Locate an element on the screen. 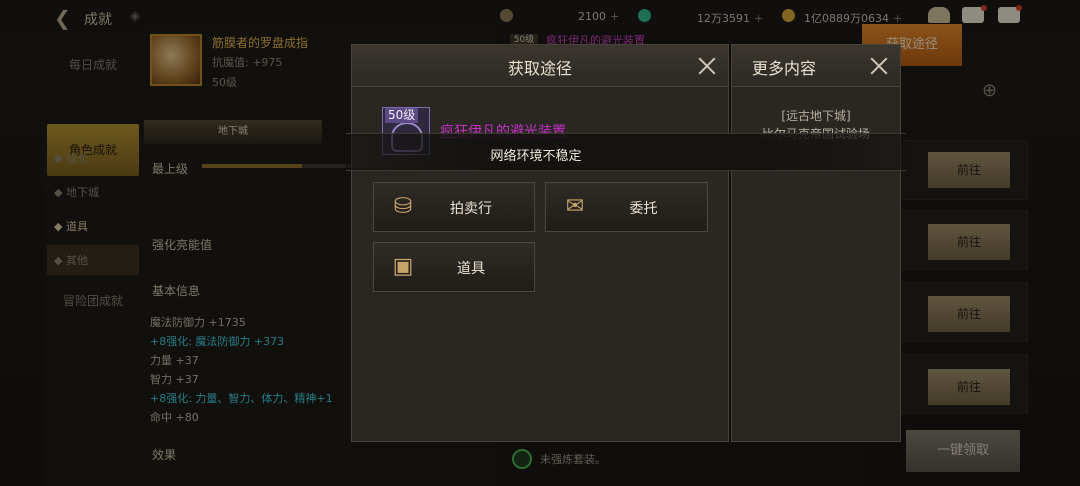  level-badge: 50级 is located at coordinates (402, 115).